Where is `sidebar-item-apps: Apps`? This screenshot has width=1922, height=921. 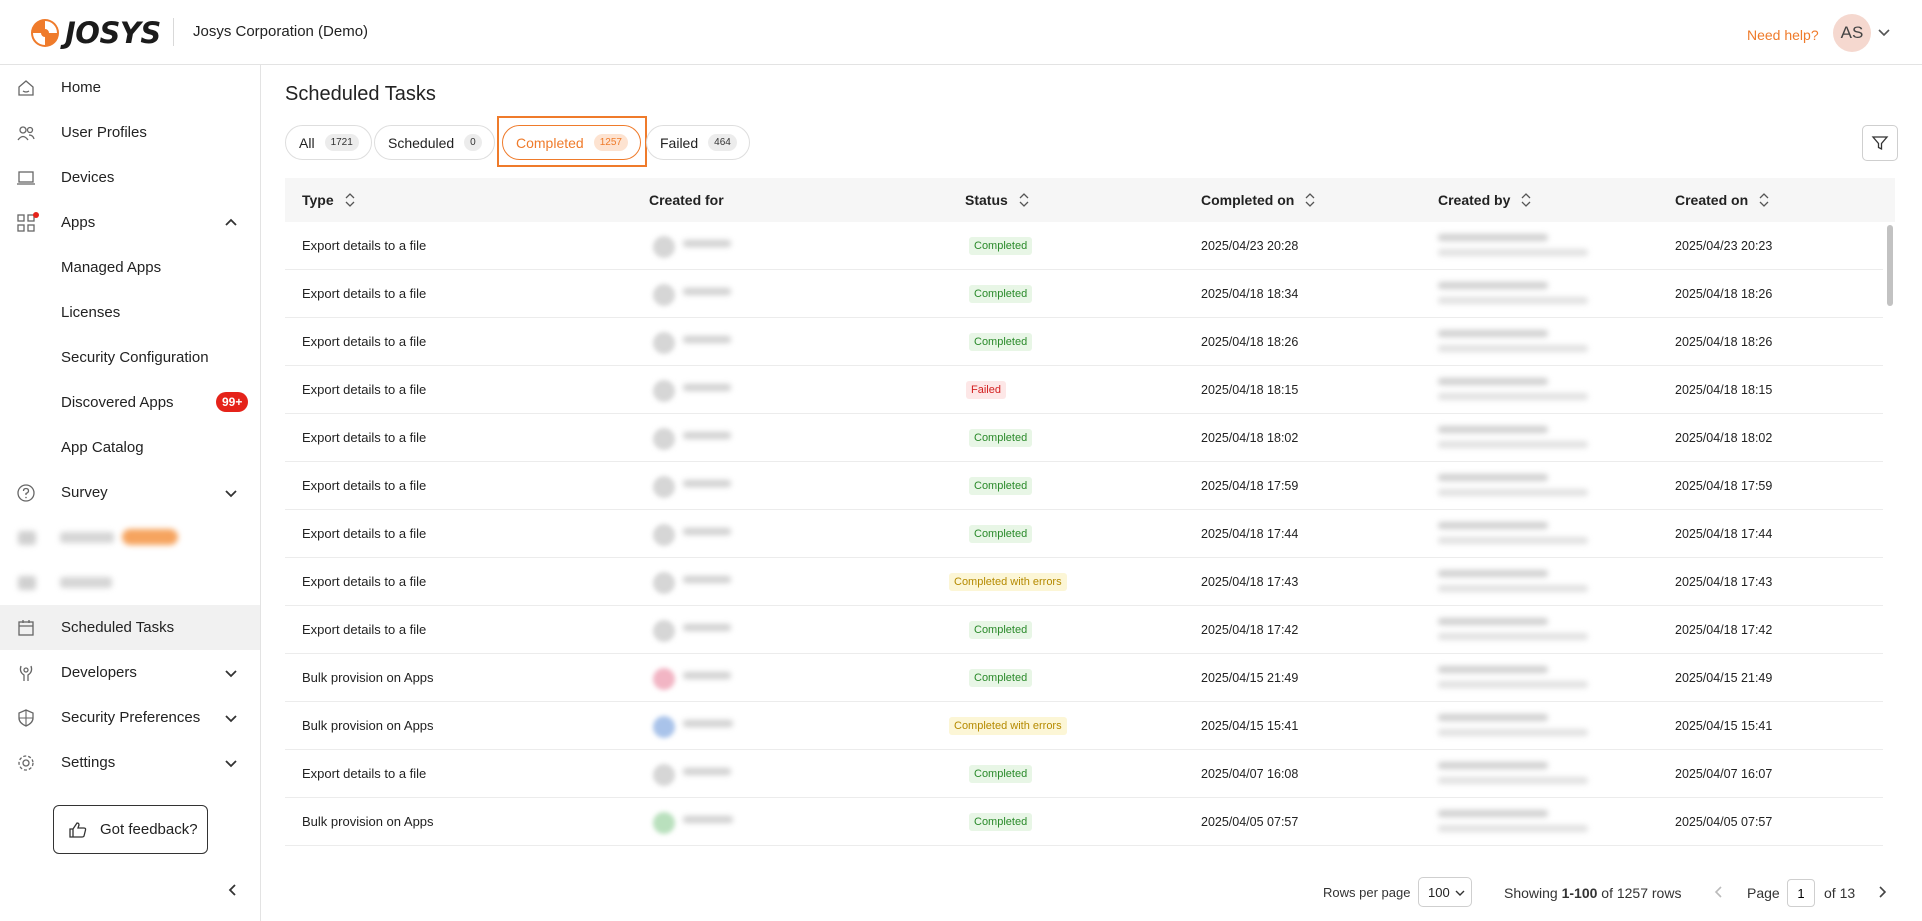 sidebar-item-apps: Apps is located at coordinates (130, 222).